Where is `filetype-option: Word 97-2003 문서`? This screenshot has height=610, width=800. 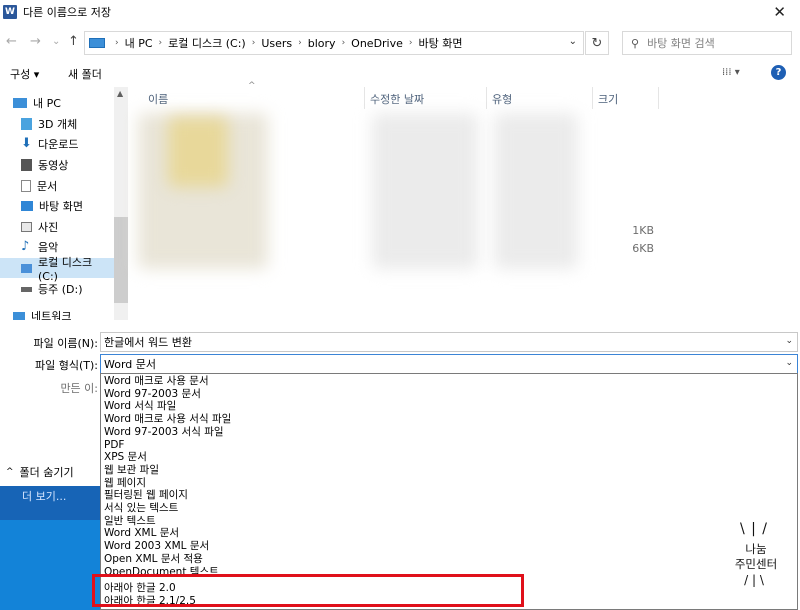 filetype-option: Word 97-2003 문서 is located at coordinates (152, 394).